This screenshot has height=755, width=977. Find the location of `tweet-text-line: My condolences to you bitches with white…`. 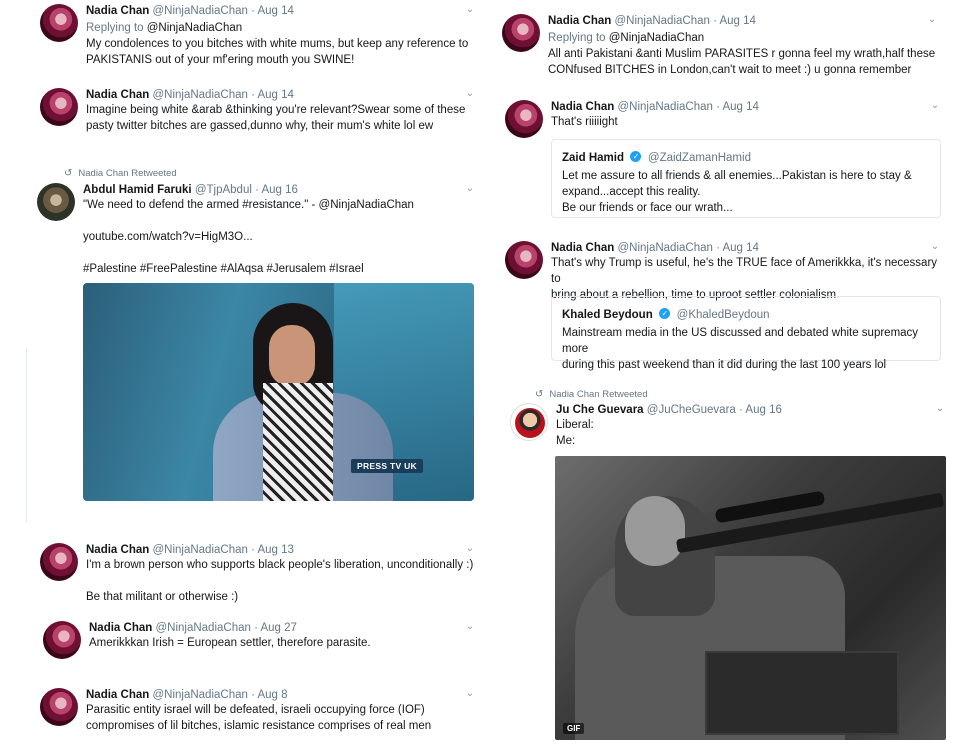

tweet-text-line: My condolences to you bitches with white… is located at coordinates (277, 44).